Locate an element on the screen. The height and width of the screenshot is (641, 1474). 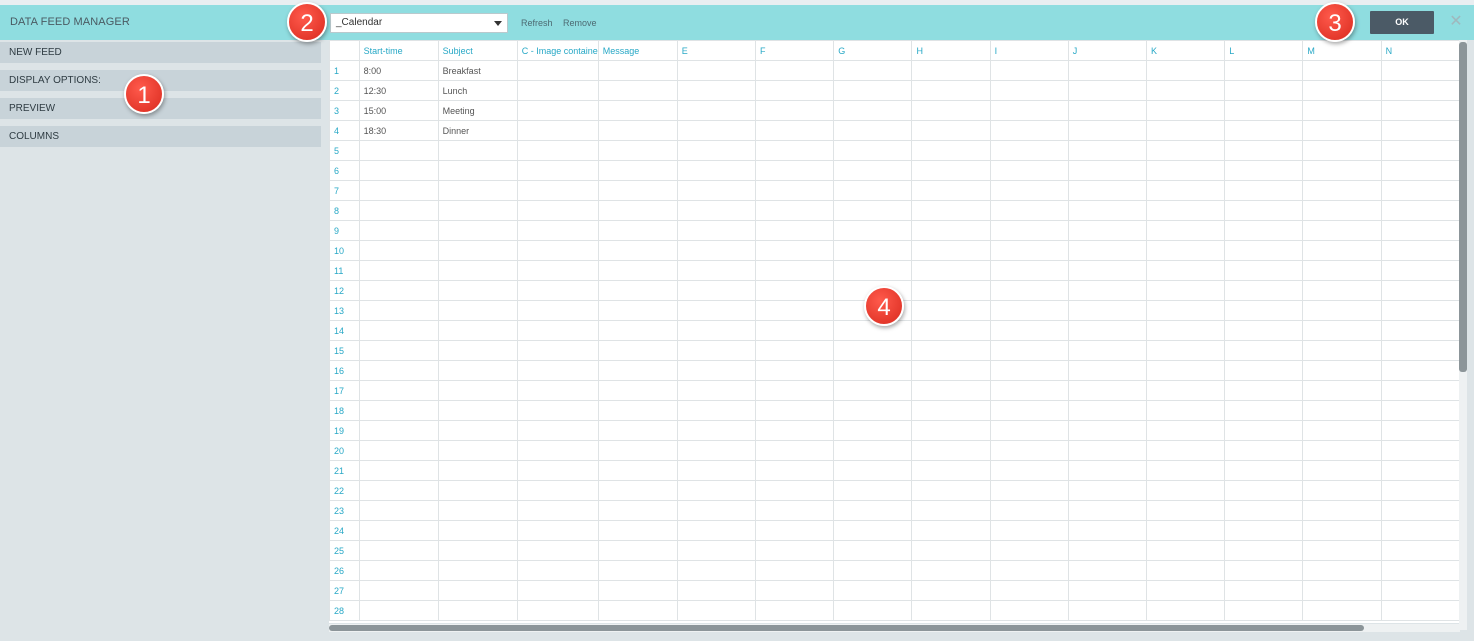
column-header: Subject is located at coordinates (477, 50).